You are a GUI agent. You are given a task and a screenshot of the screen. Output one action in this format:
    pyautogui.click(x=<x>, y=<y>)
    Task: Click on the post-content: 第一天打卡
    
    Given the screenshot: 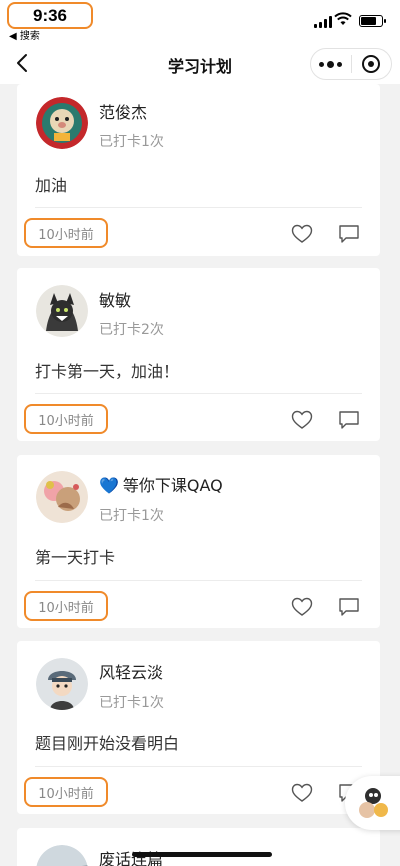 What is the action you would take?
    pyautogui.click(x=75, y=557)
    